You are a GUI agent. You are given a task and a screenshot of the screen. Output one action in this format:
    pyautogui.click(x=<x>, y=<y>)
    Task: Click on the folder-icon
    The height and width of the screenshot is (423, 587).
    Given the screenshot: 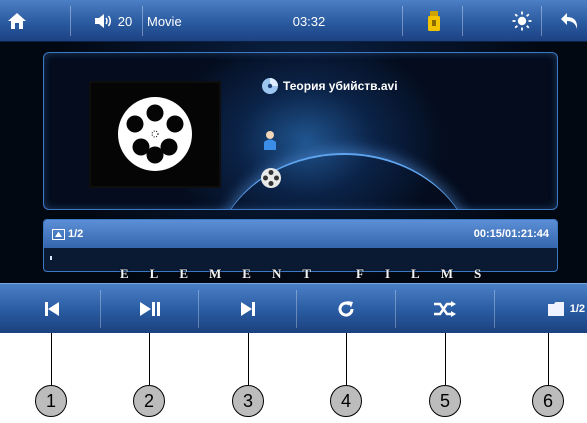 What is the action you would take?
    pyautogui.click(x=555, y=309)
    